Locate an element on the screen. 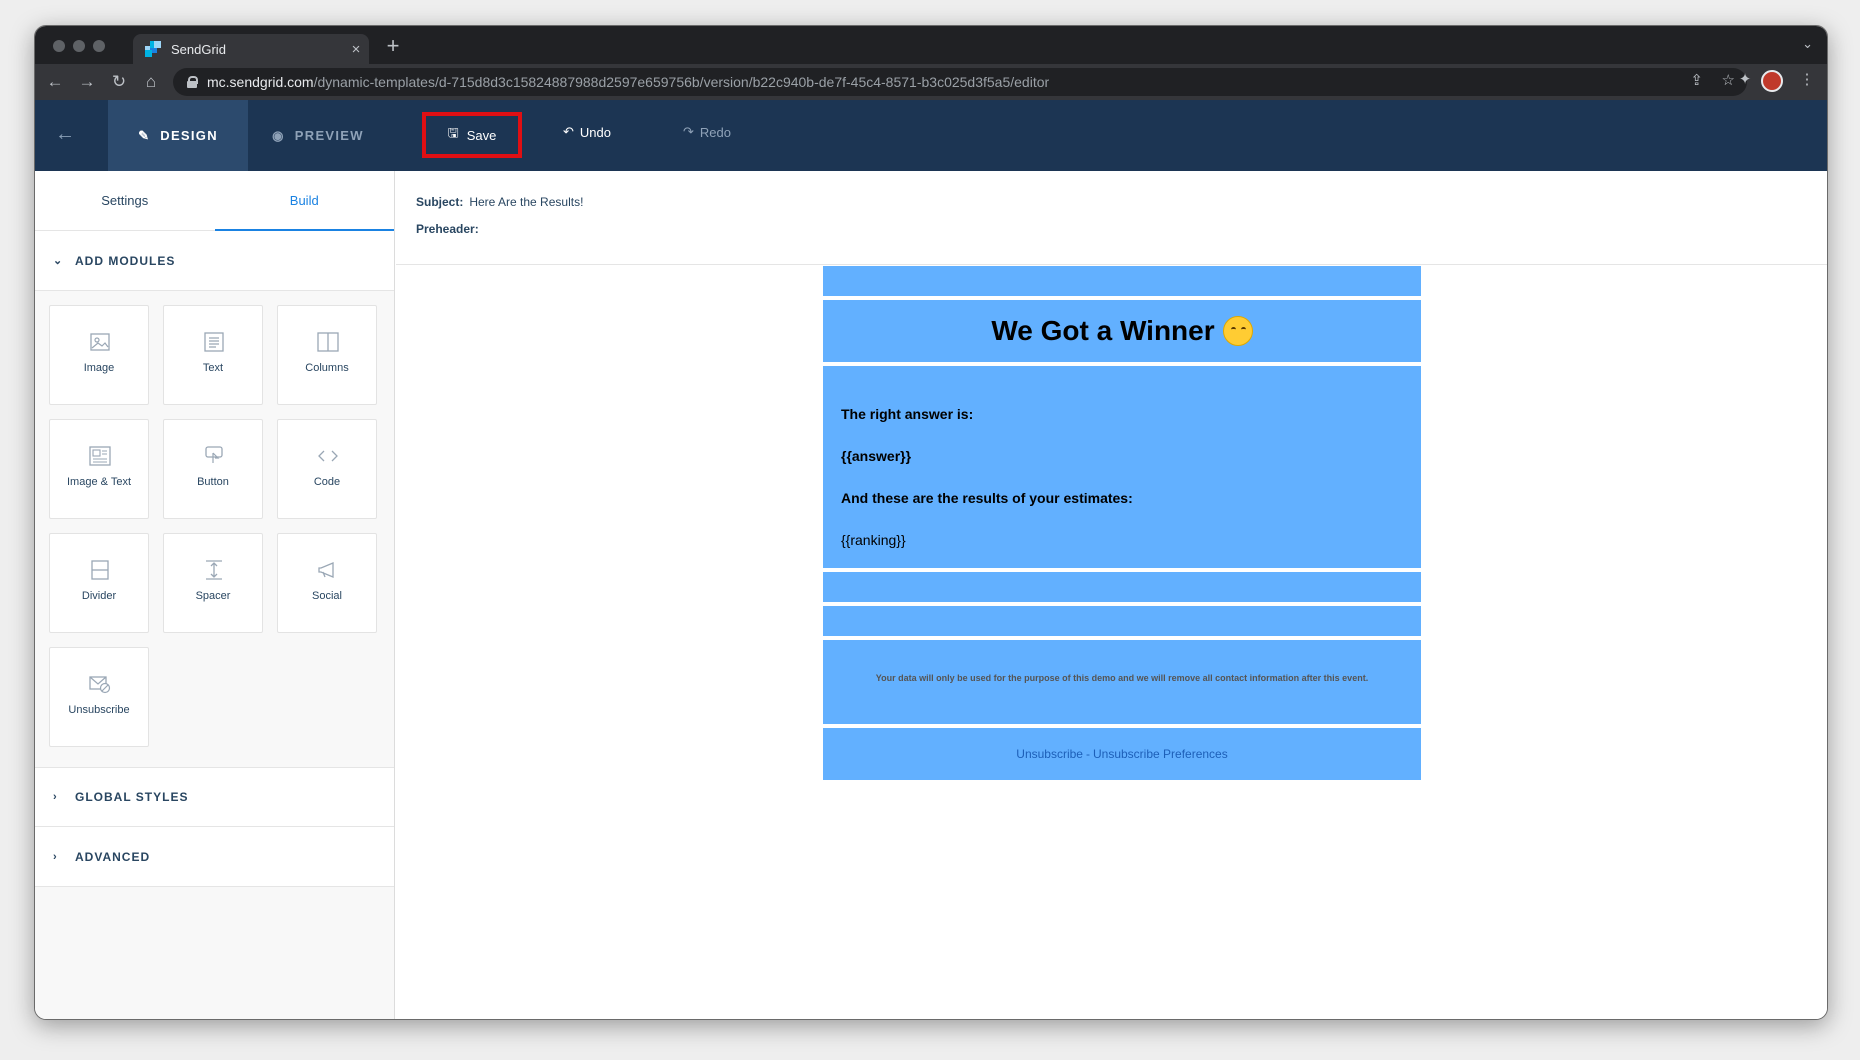 This screenshot has width=1860, height=1060. undo-button: ↶ Undo is located at coordinates (587, 132).